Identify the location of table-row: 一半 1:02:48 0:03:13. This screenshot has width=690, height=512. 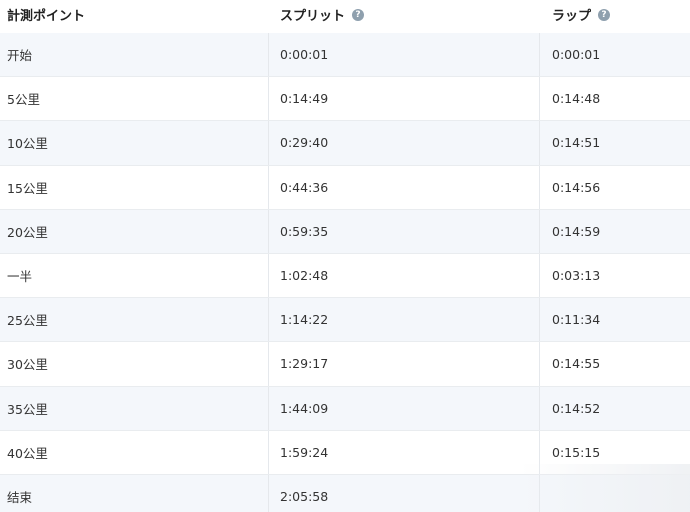
(345, 276).